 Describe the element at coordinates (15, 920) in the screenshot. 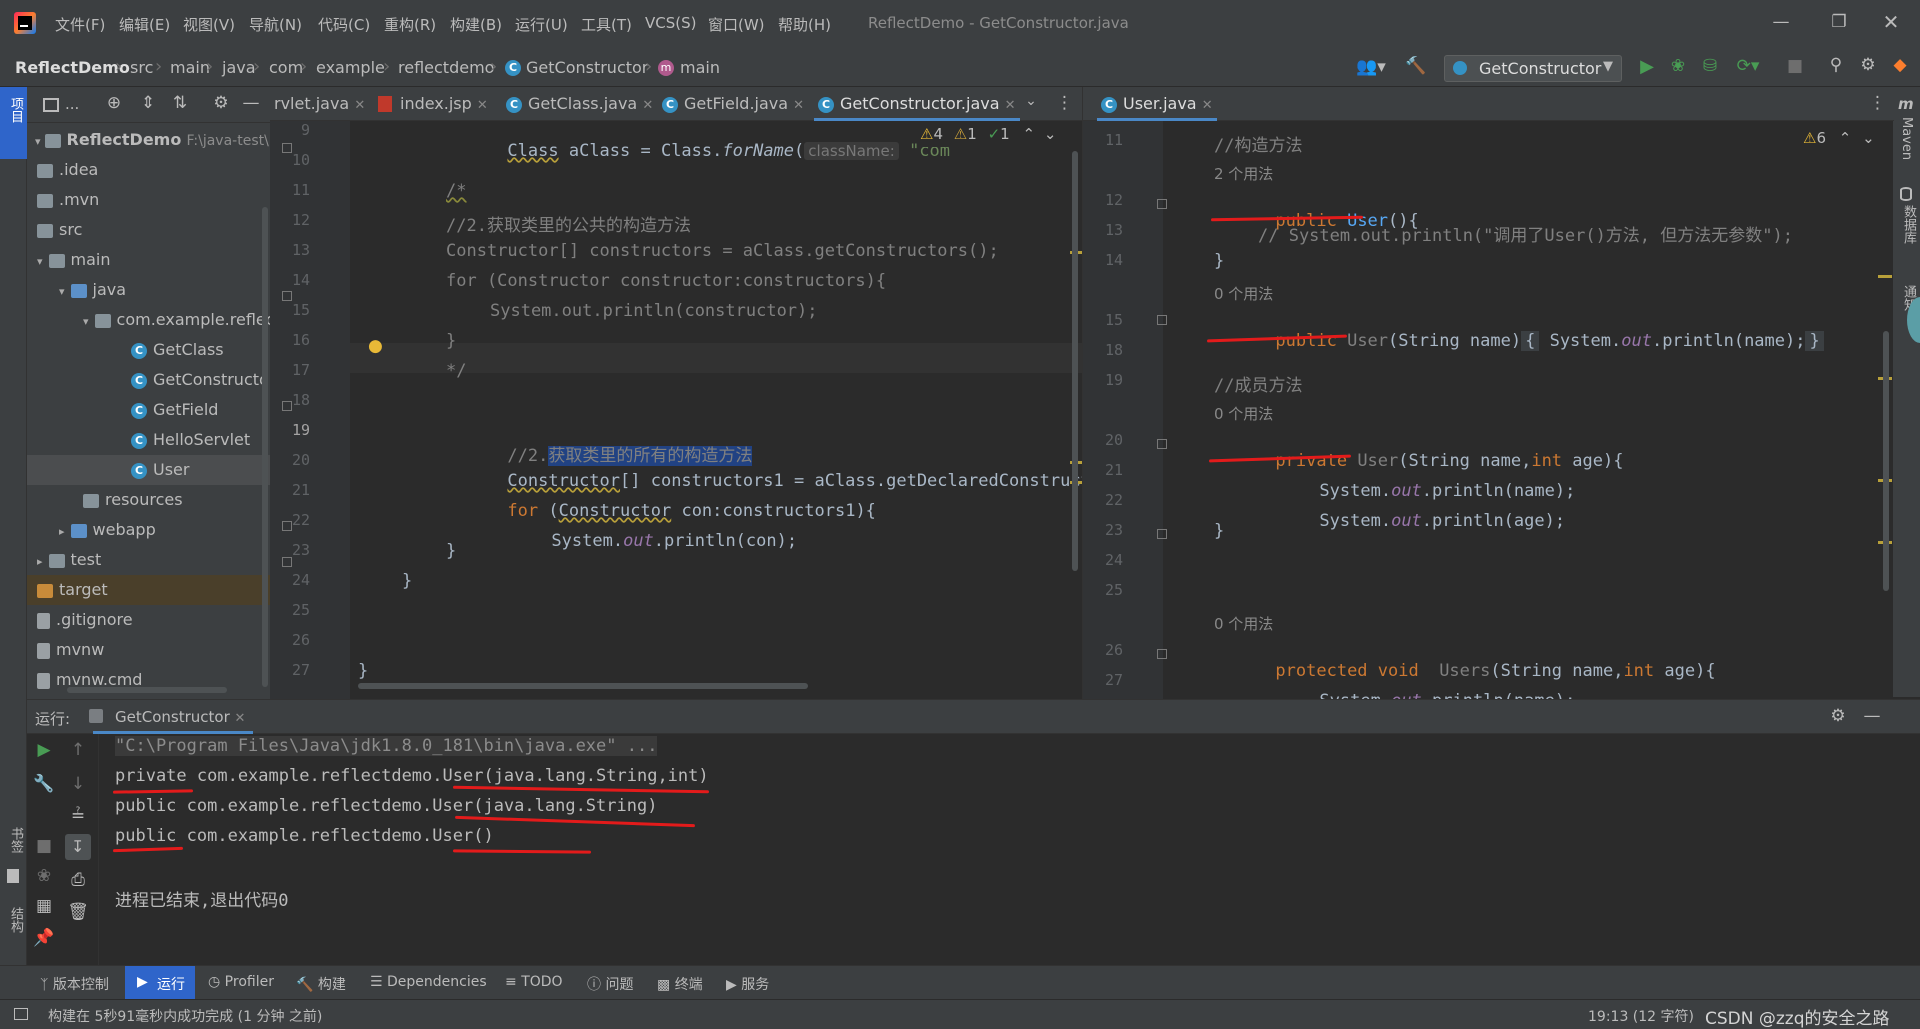

I see `structure-tool-label: 结构` at that location.